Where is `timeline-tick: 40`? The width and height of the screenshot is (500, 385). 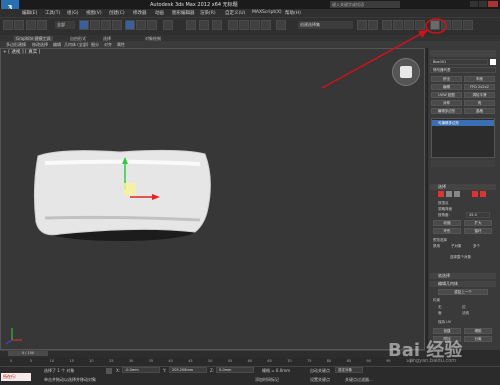 timeline-tick: 40 is located at coordinates (170, 361).